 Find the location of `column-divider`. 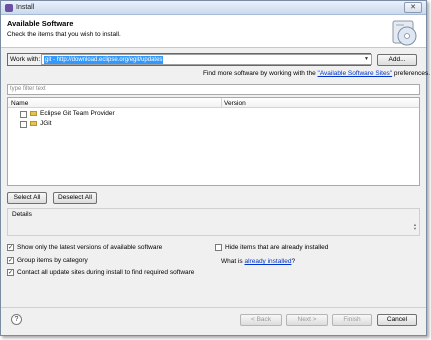

column-divider is located at coordinates (221, 103).